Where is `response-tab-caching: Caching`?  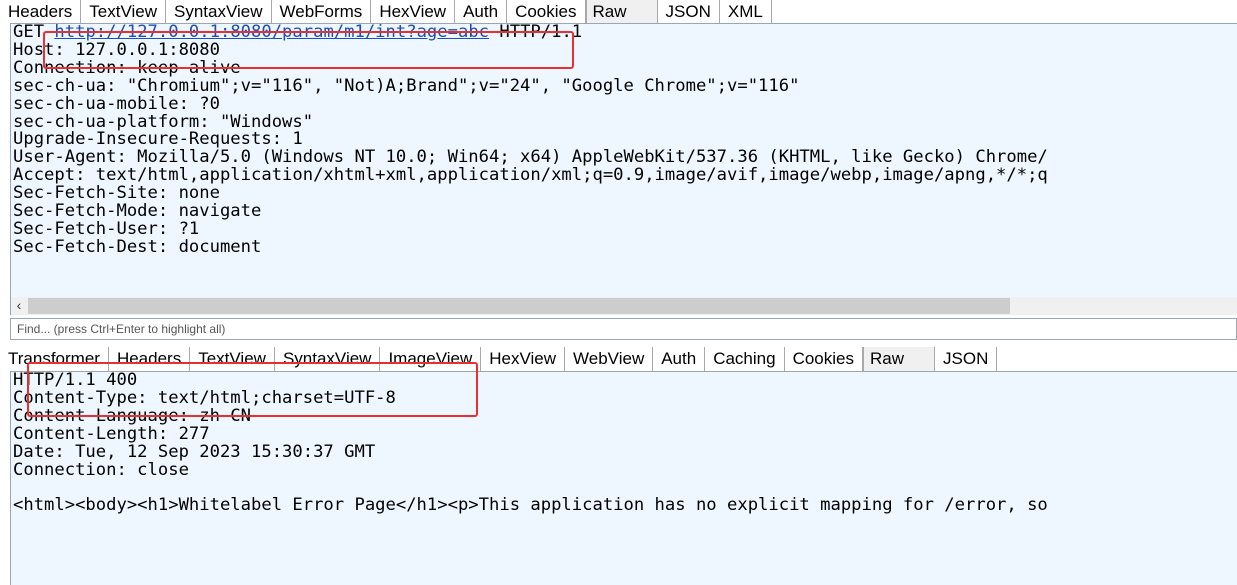
response-tab-caching: Caching is located at coordinates (745, 359).